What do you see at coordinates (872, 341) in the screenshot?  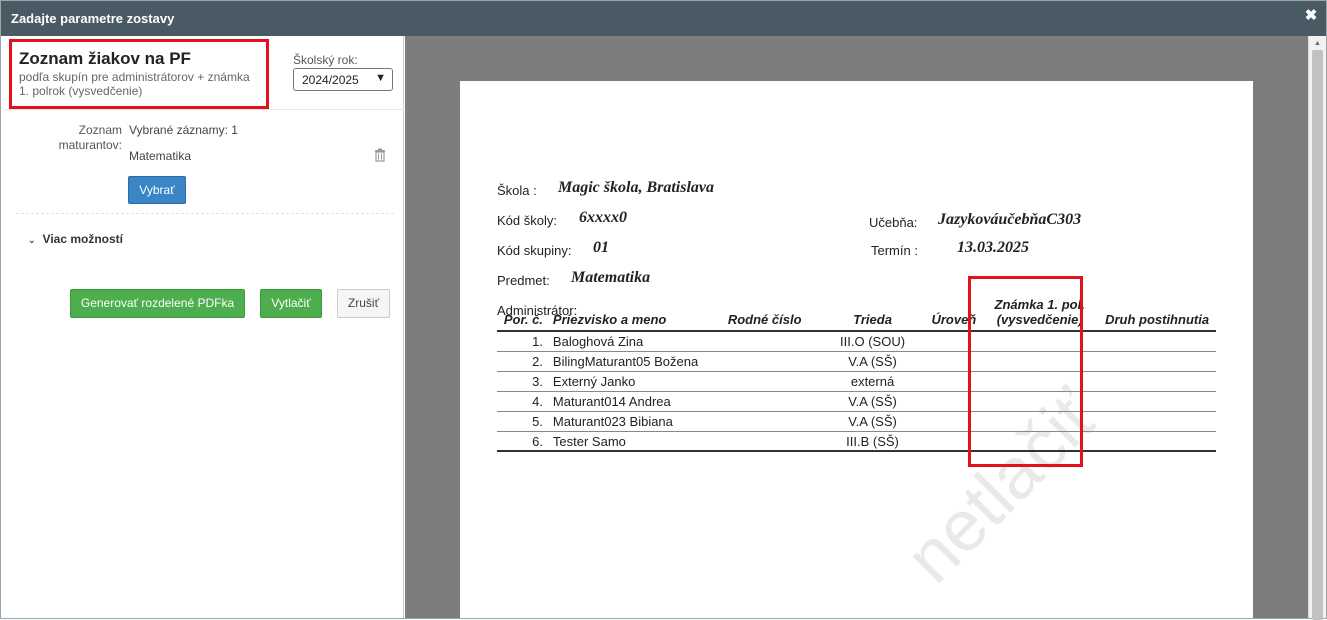 I see `student-class: III.O (SOU)` at bounding box center [872, 341].